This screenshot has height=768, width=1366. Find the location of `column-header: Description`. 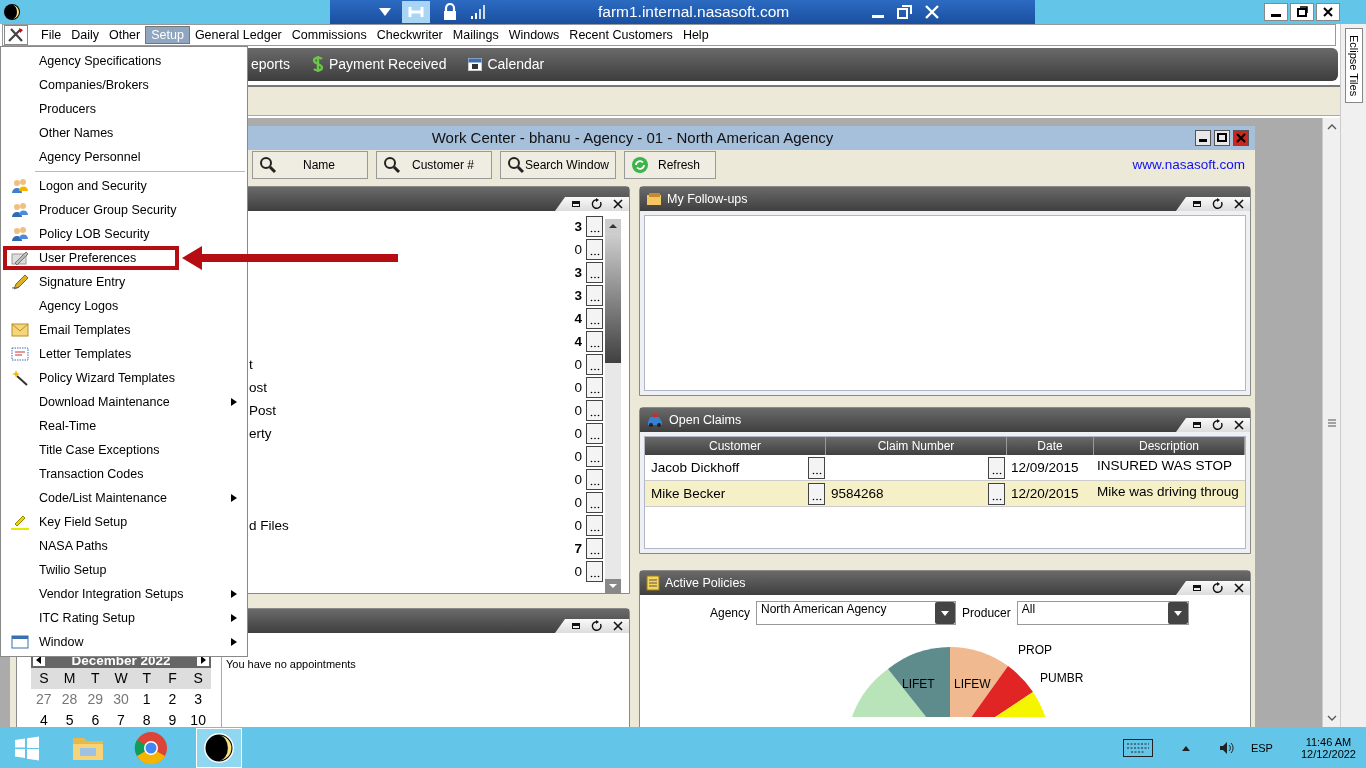

column-header: Description is located at coordinates (1169, 446).